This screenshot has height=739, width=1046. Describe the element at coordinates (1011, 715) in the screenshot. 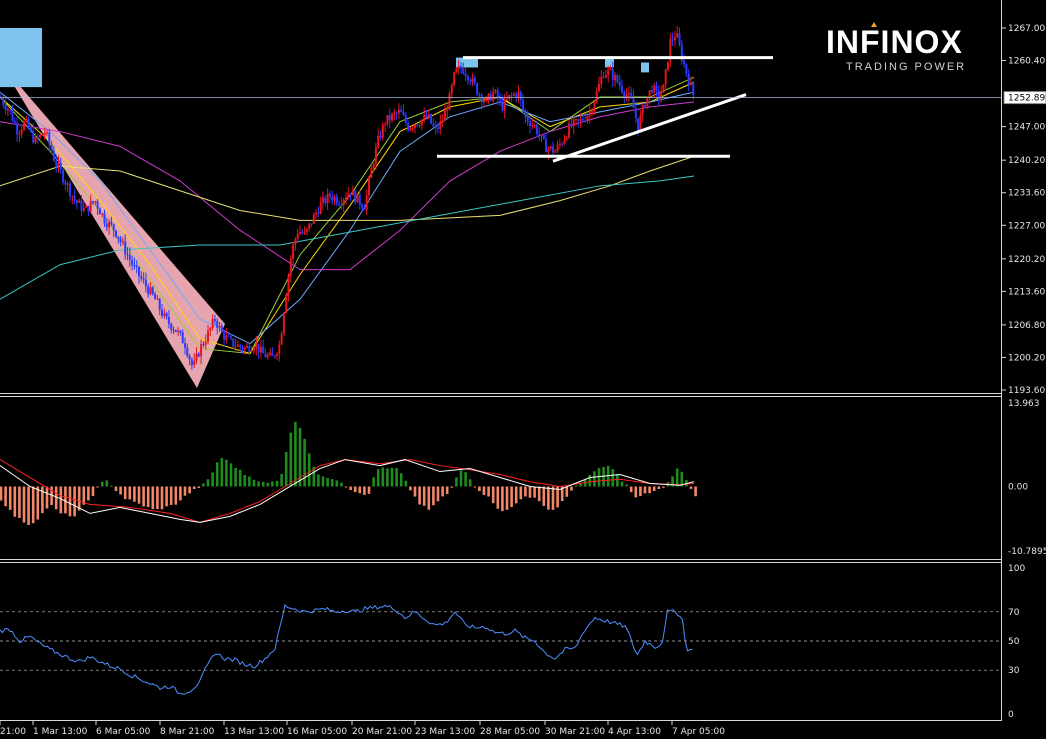

I see `rsi-tick-label: 0` at that location.